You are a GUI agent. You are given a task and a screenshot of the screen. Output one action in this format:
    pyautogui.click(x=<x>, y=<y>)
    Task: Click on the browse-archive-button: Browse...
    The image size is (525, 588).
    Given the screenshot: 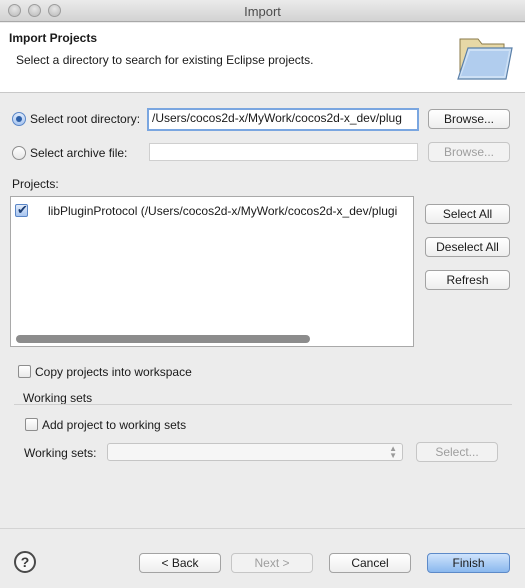 What is the action you would take?
    pyautogui.click(x=469, y=152)
    